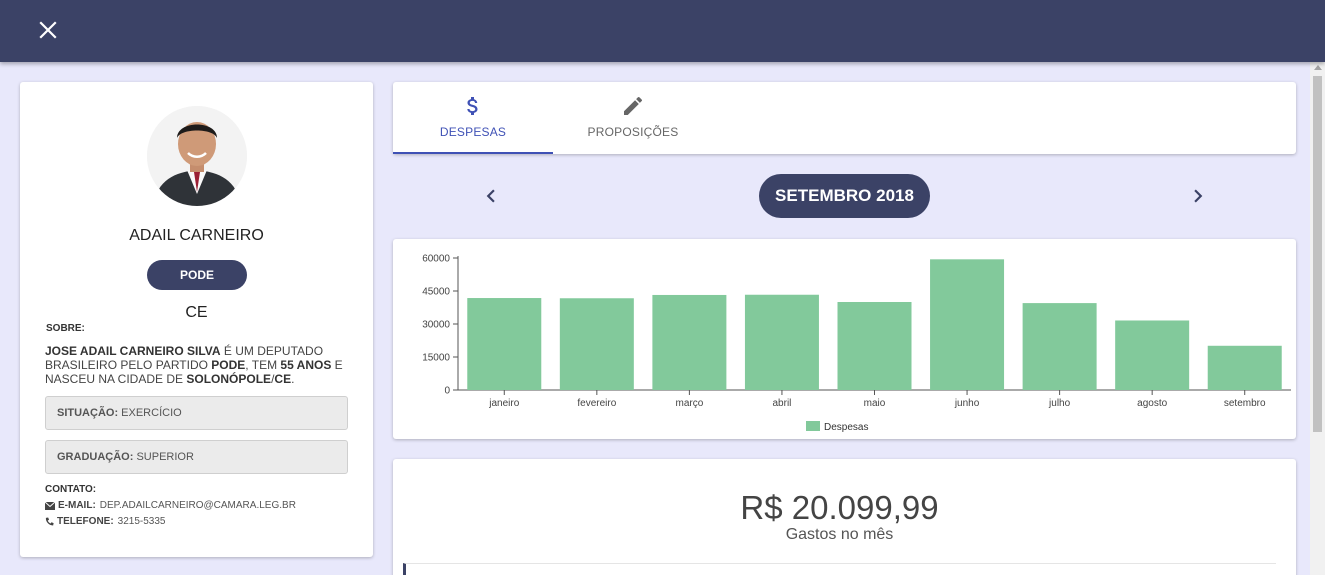  Describe the element at coordinates (50, 505) in the screenshot. I see `envelope-icon` at that location.